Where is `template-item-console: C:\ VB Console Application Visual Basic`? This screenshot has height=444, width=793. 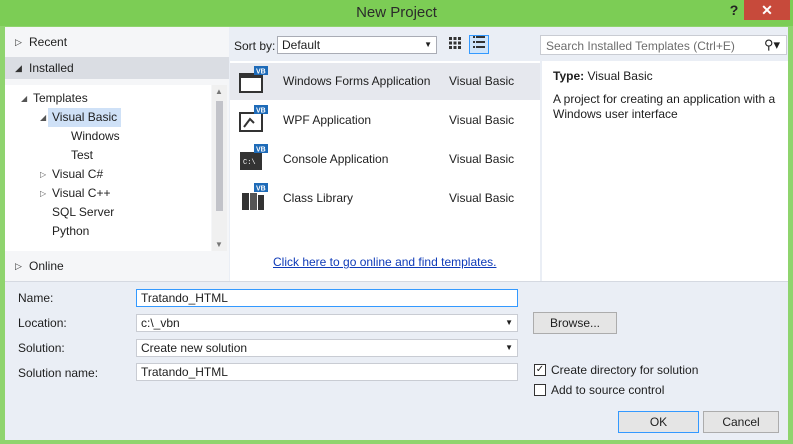
template-item-console: C:\ VB Console Application Visual Basic is located at coordinates (385, 159).